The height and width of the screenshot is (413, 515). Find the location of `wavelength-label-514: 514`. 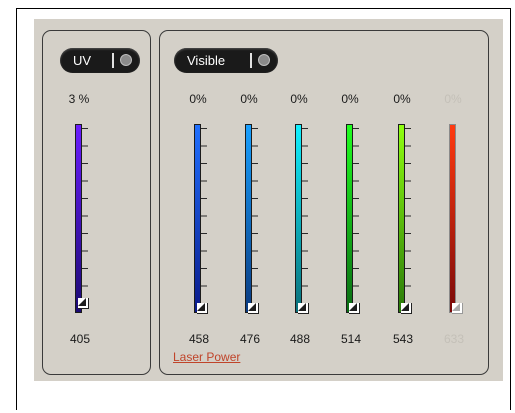

wavelength-label-514: 514 is located at coordinates (351, 339).